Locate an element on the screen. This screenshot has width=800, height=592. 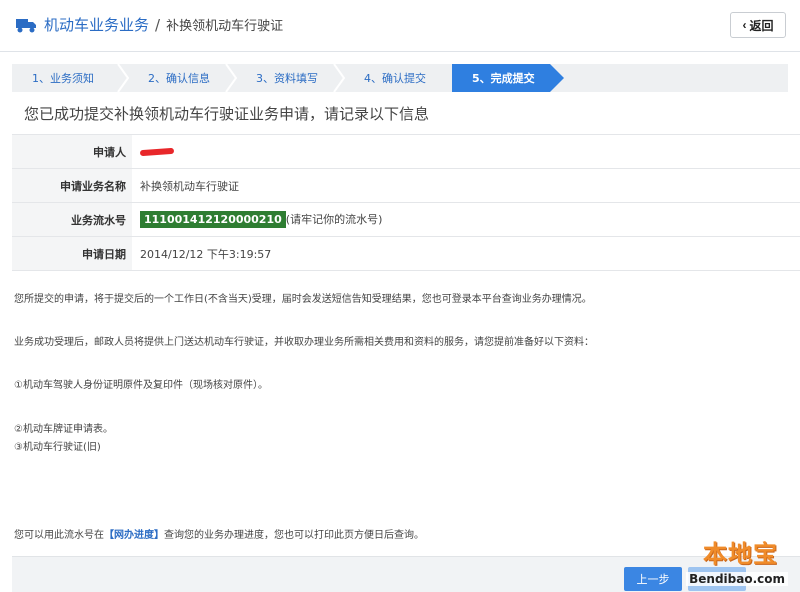
step-progress-bar: 1、业务须知 2、确认信息 3、资料填写 4、确认提交 5、完成提交 is located at coordinates (400, 78).